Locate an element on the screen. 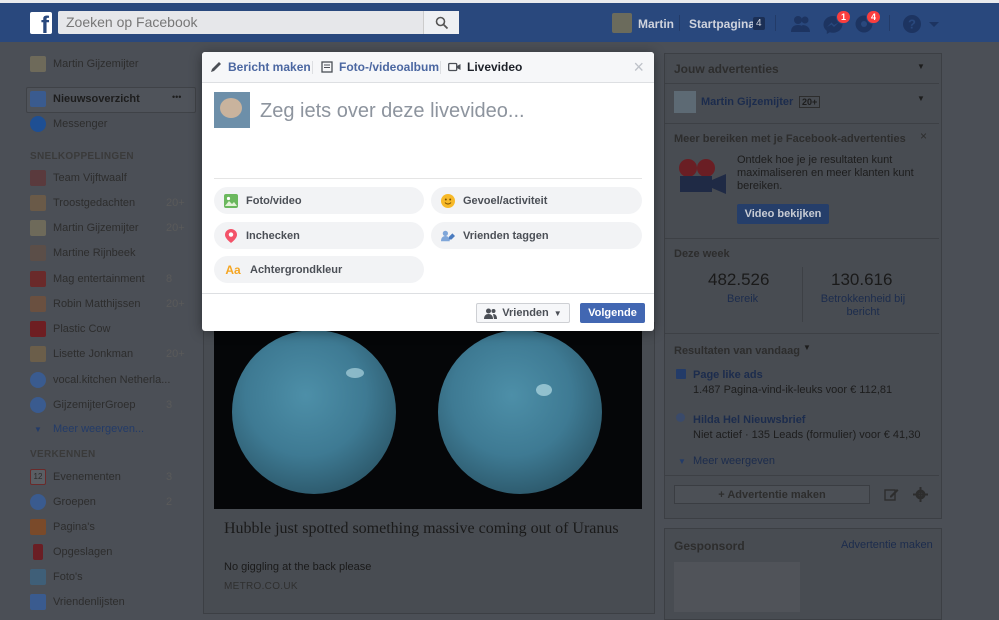 This screenshot has height=620, width=999. sidebar-profile: Martin Gijzemijter is located at coordinates (84, 64).